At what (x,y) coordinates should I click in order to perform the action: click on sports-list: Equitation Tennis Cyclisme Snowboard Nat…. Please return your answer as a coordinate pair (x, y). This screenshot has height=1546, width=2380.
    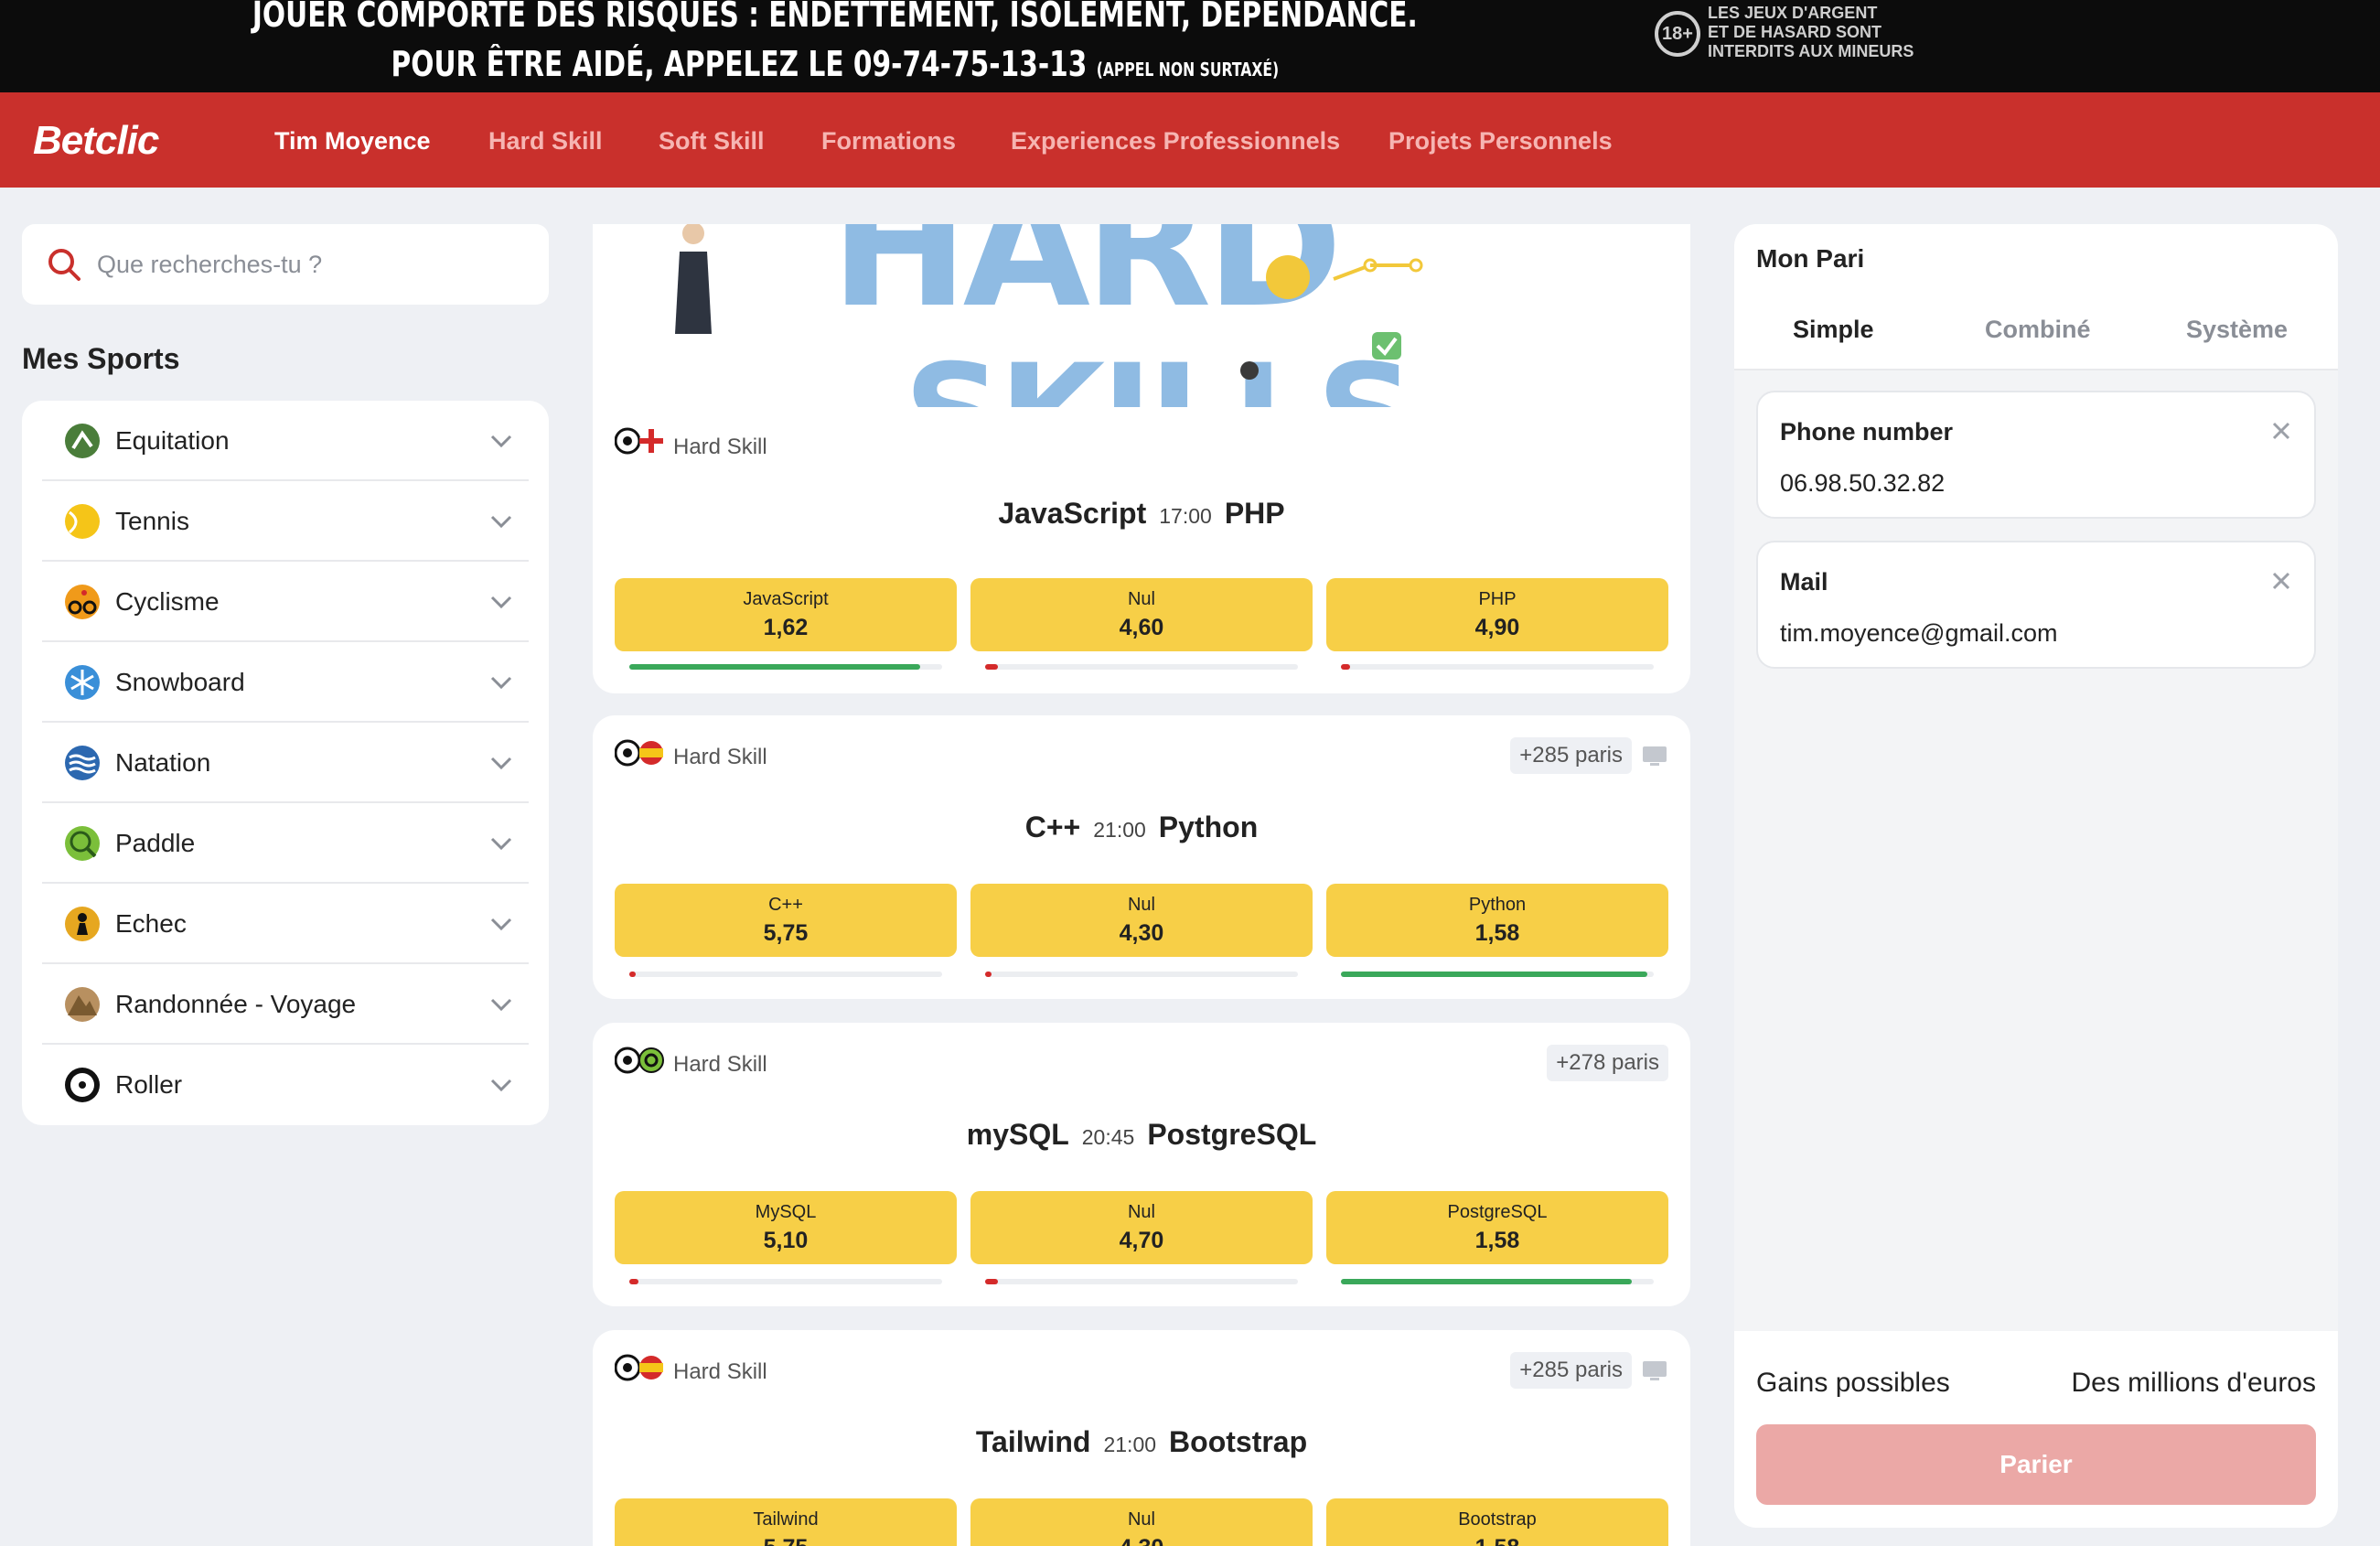
    Looking at the image, I should click on (285, 763).